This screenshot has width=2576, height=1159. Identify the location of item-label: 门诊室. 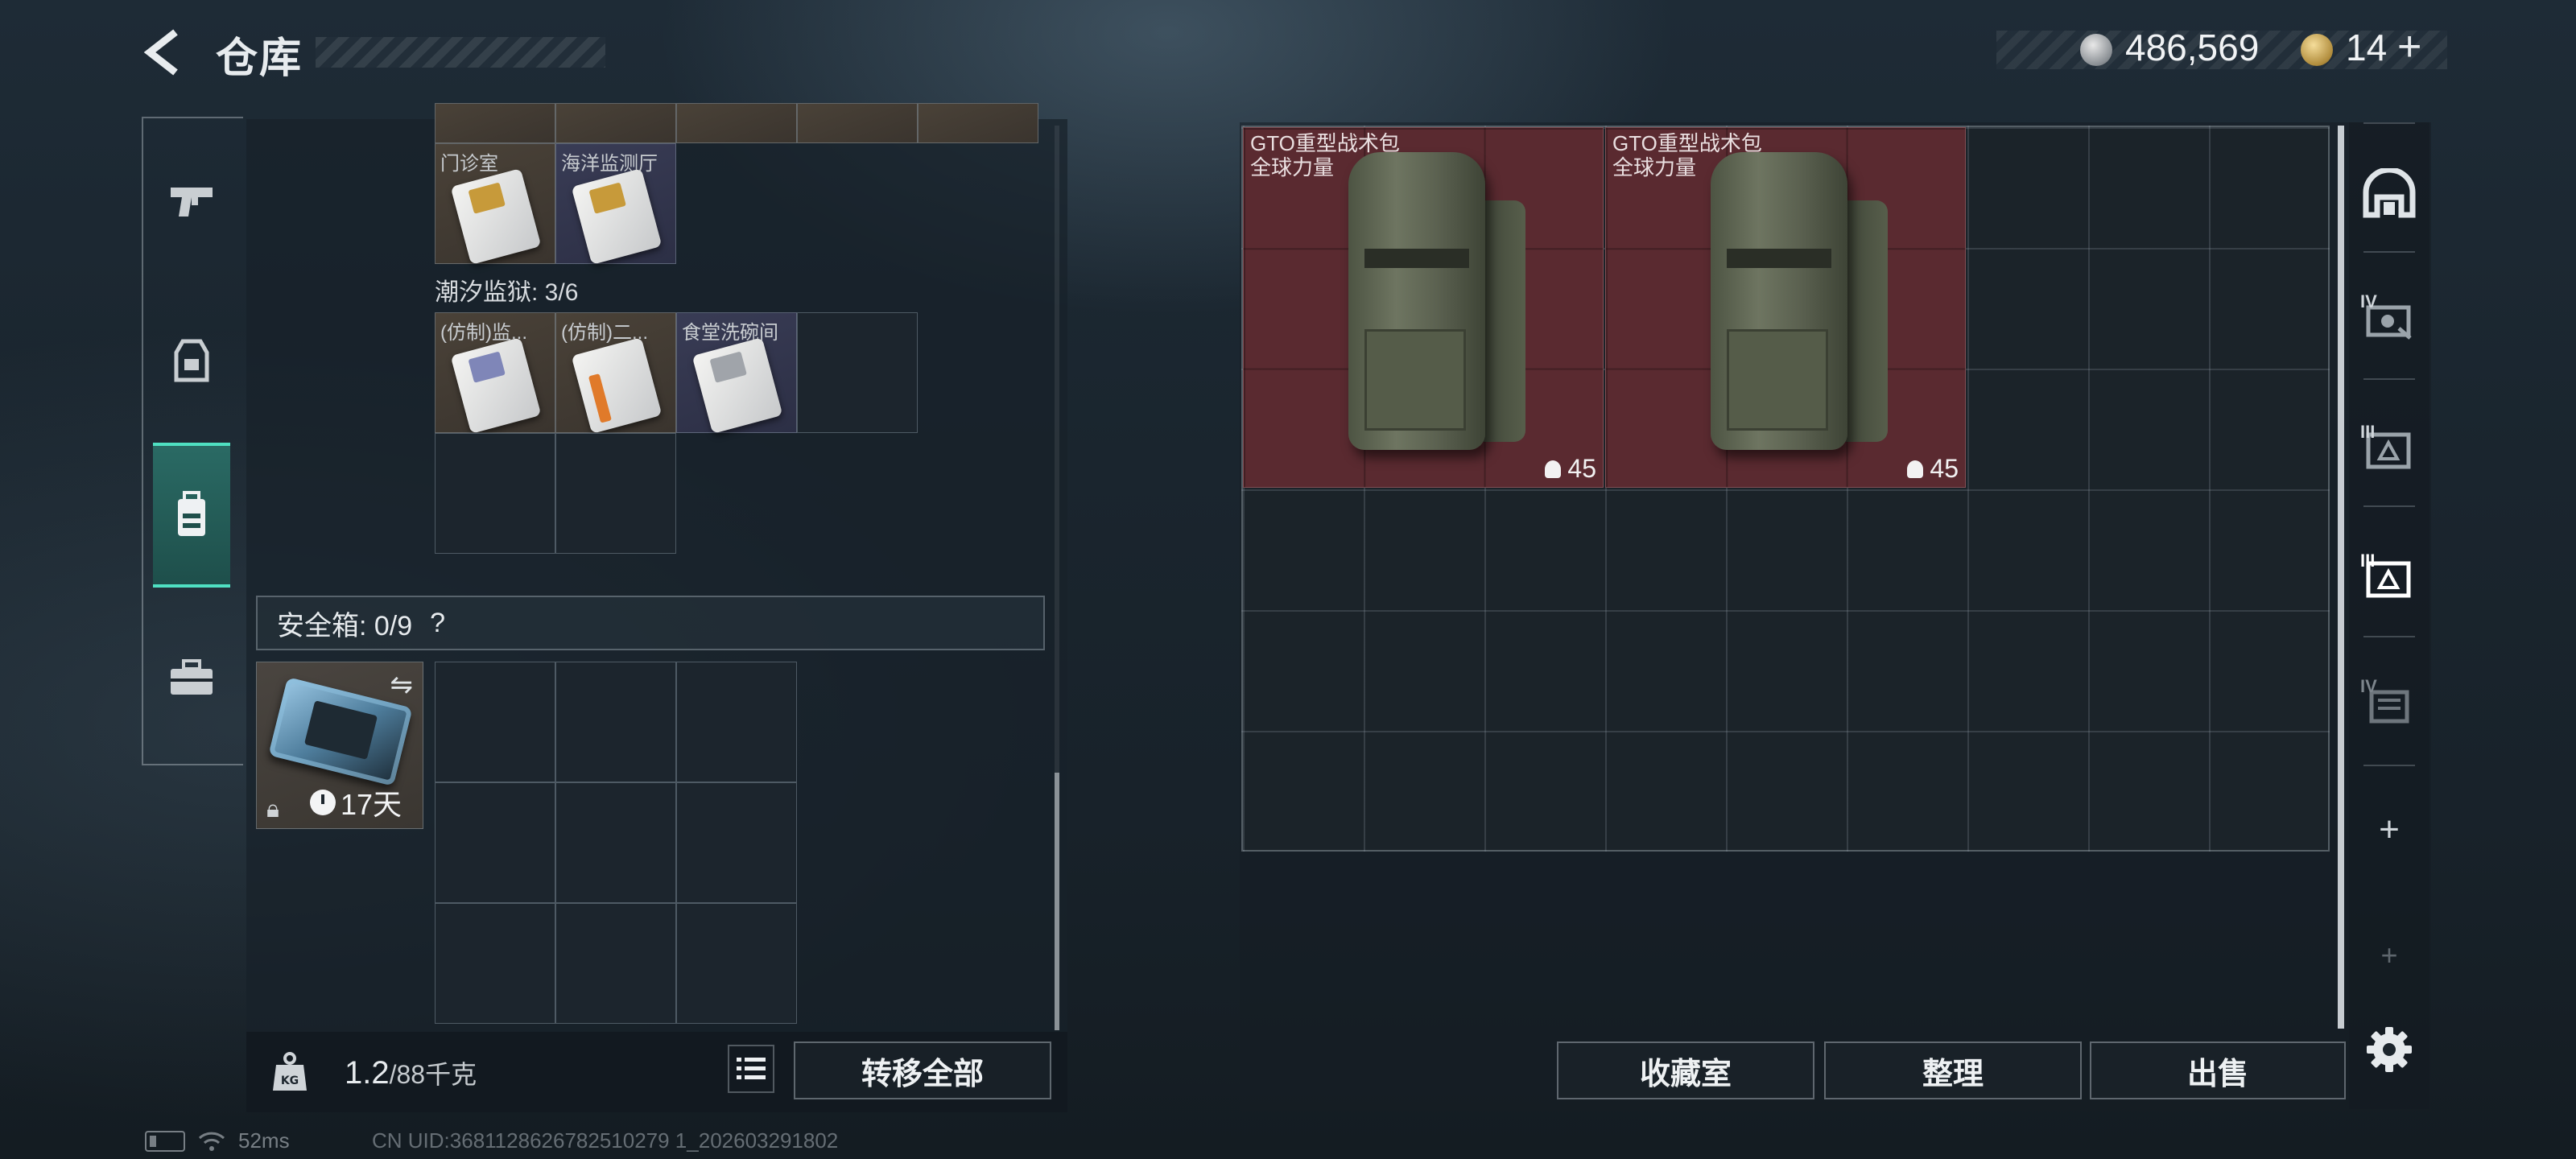
(469, 164).